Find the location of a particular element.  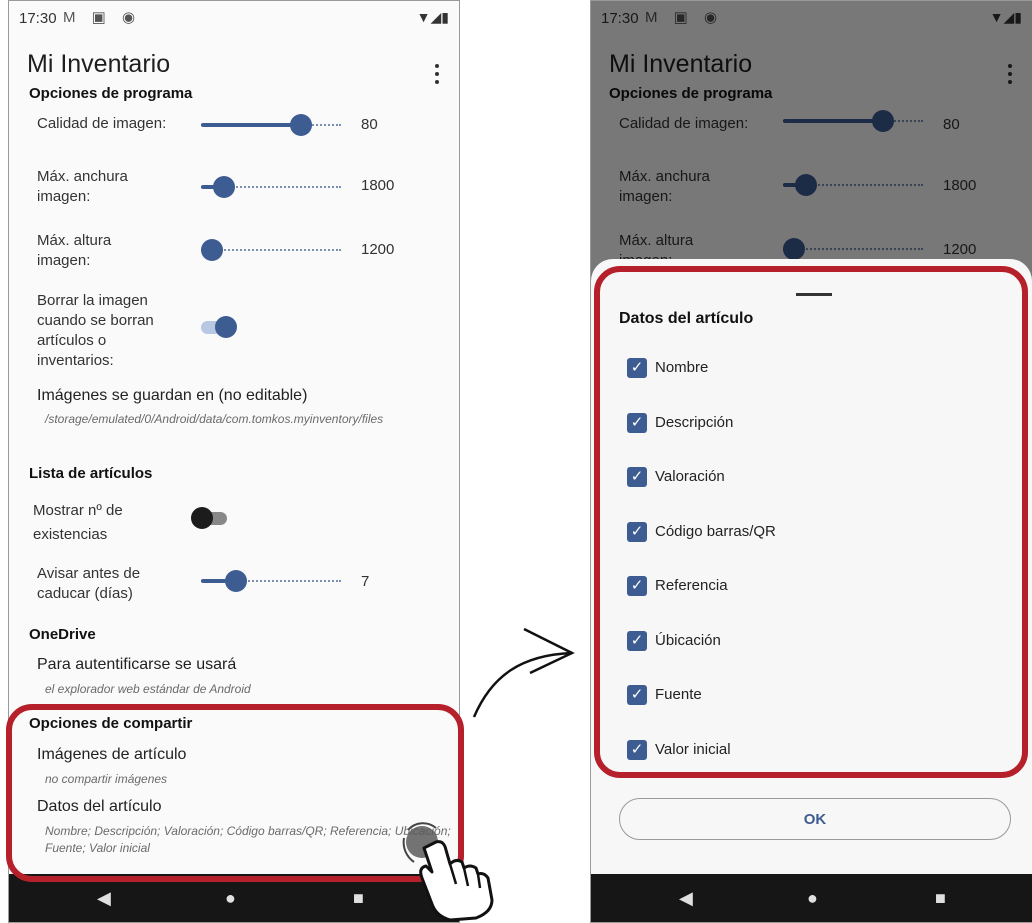

max-width-slider is located at coordinates (271, 187).